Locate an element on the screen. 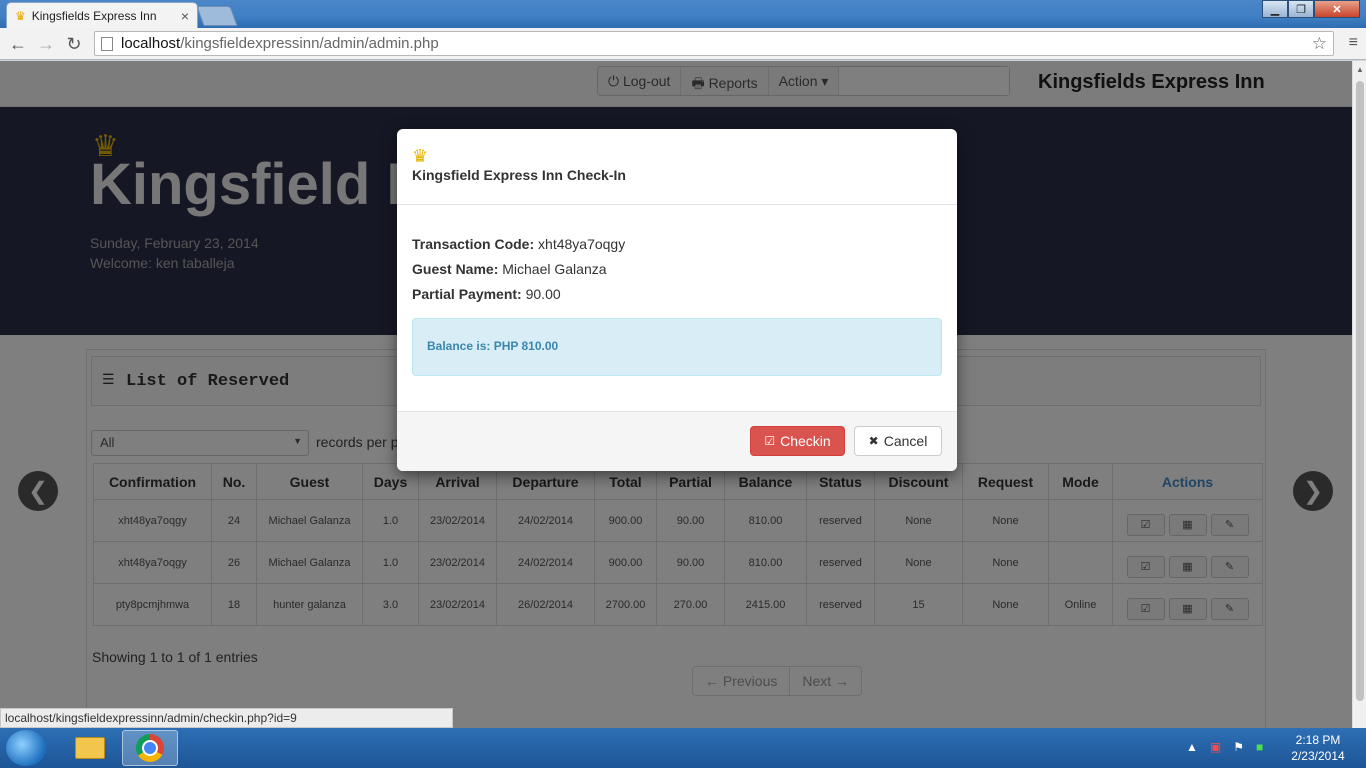 The image size is (1366, 768). window-controls: ▁ ❐ ✕ is located at coordinates (1311, 9).